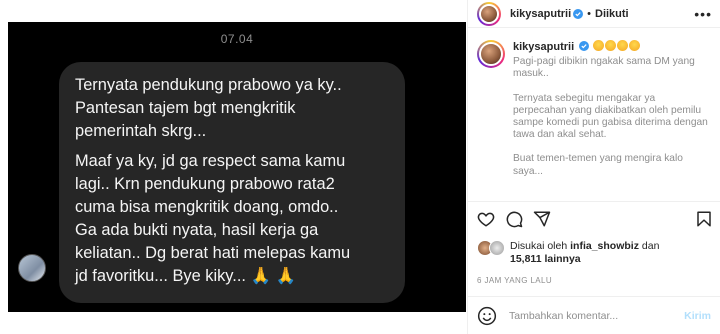 The width and height of the screenshot is (720, 334). Describe the element at coordinates (540, 14) in the screenshot. I see `post-username: kikysaputrii` at that location.